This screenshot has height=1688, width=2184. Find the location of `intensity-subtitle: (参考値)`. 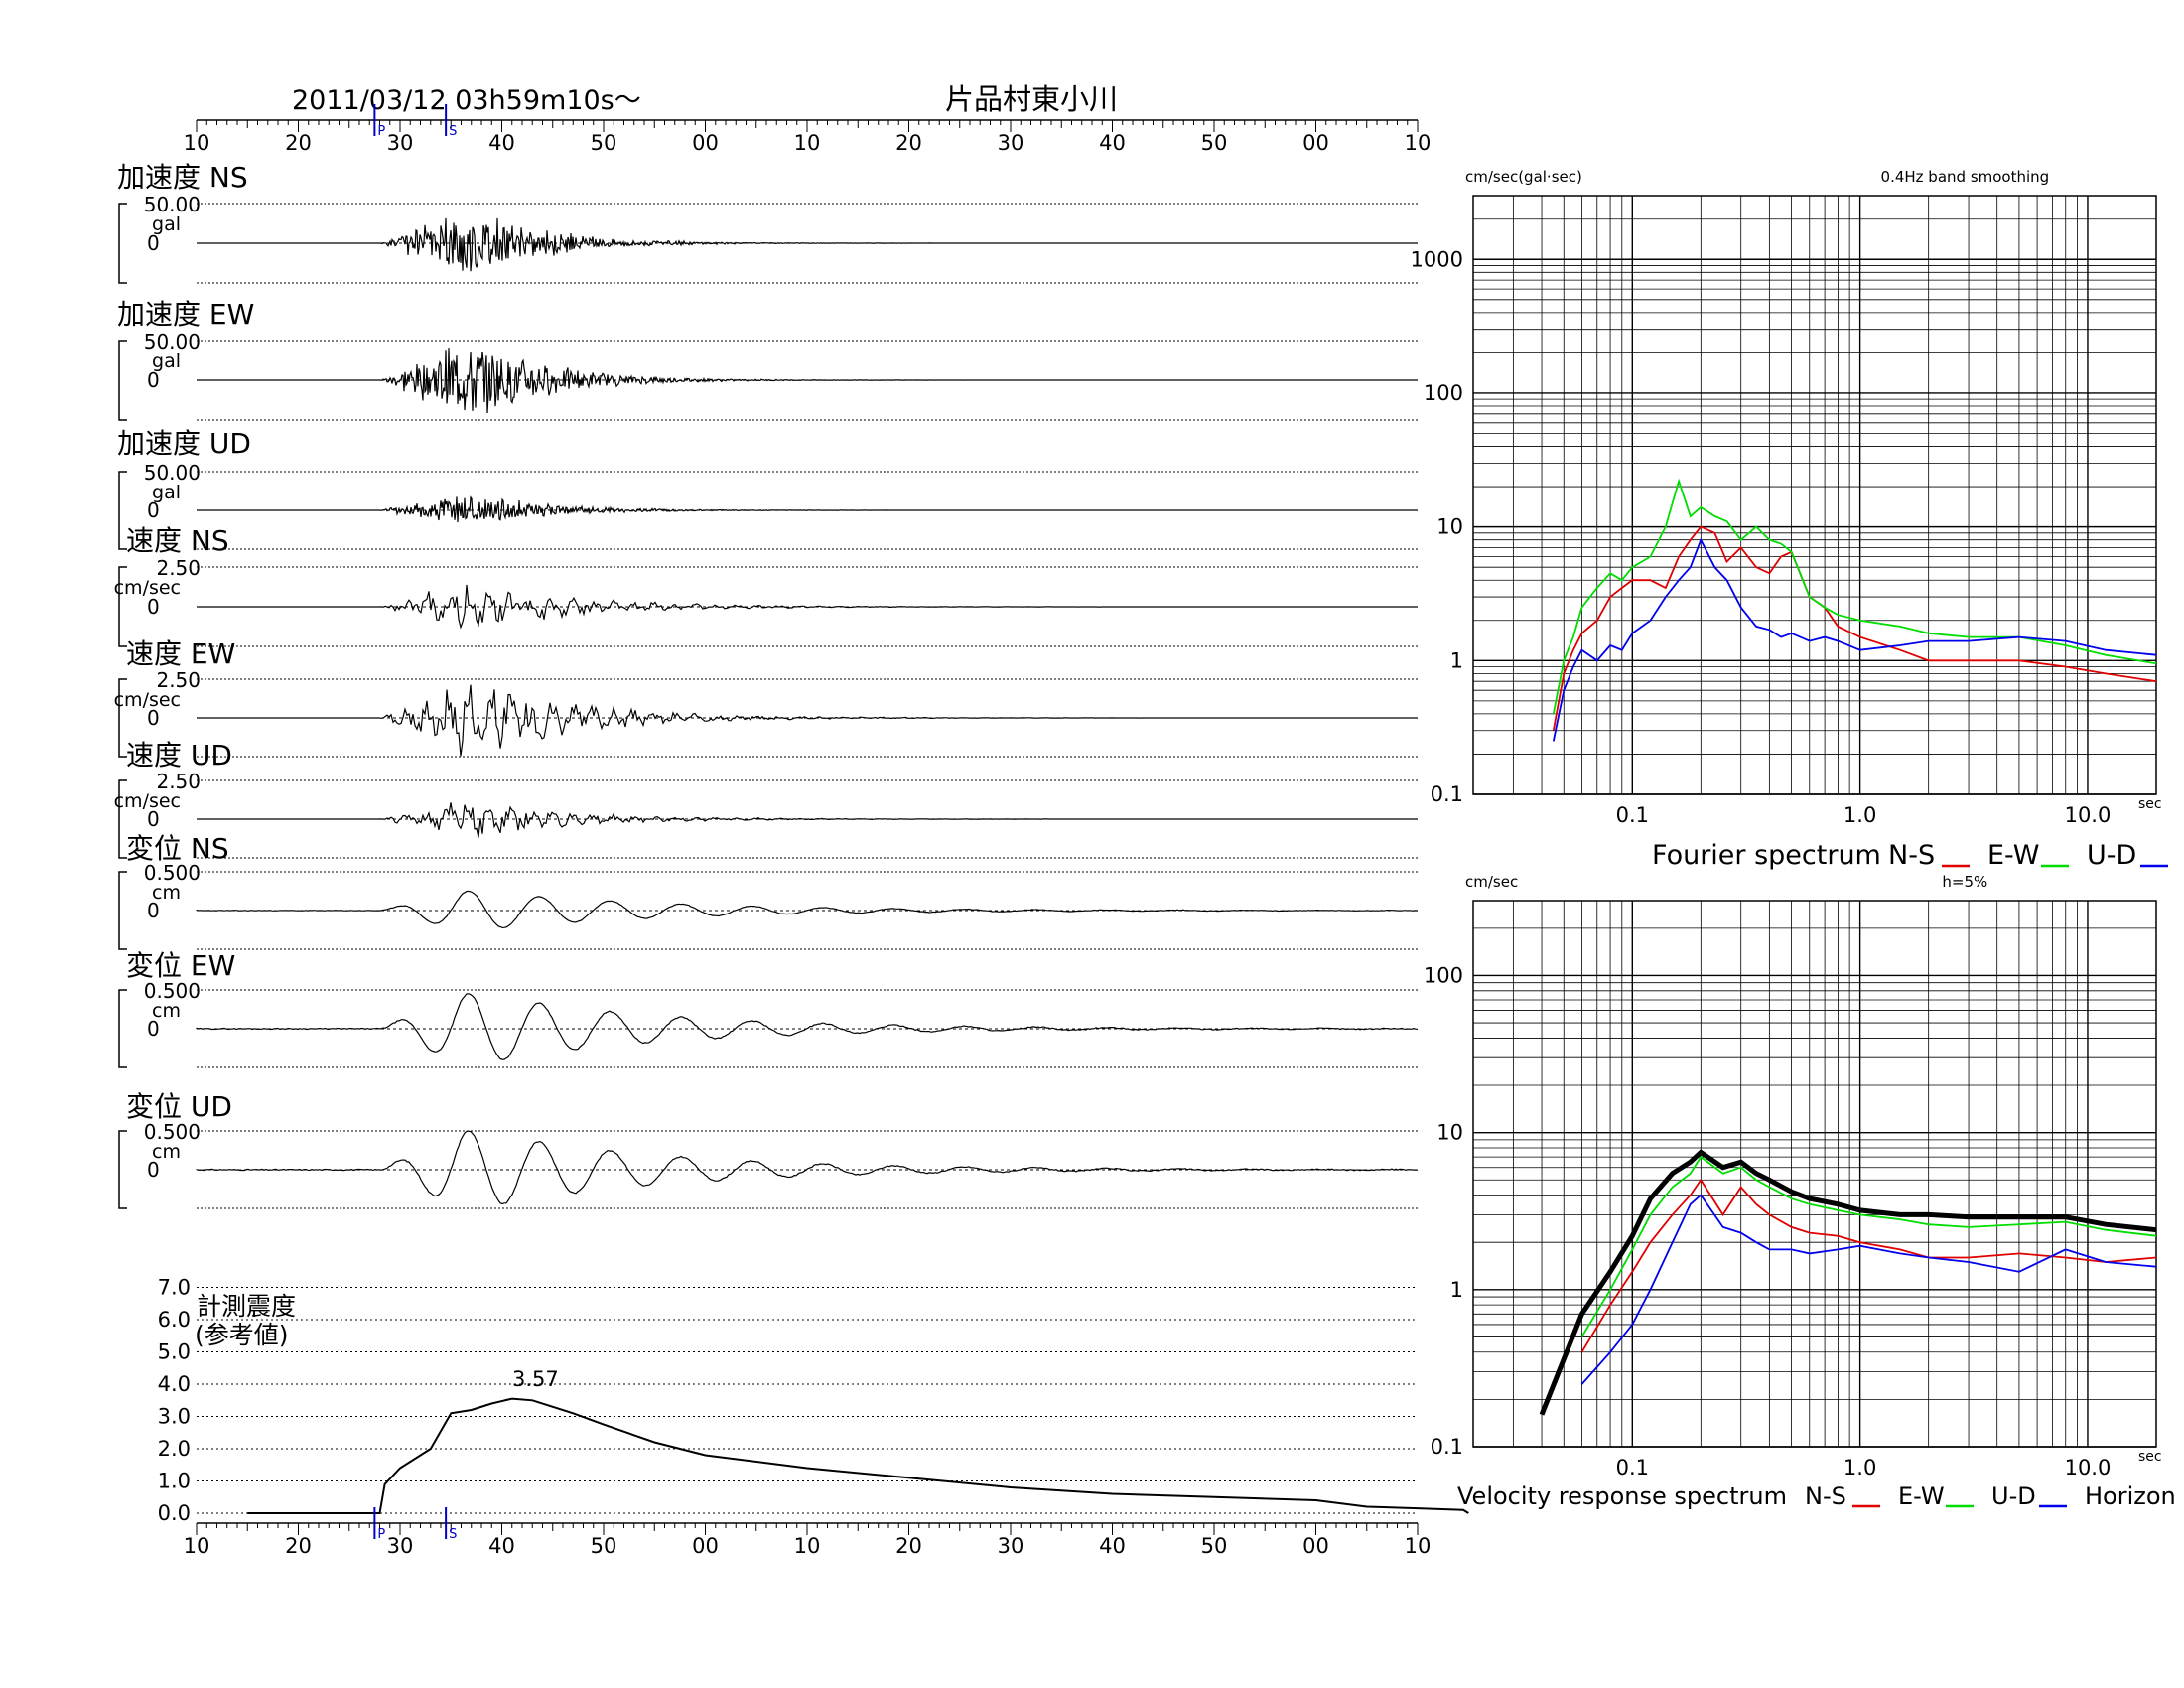

intensity-subtitle: (参考値) is located at coordinates (242, 1335).